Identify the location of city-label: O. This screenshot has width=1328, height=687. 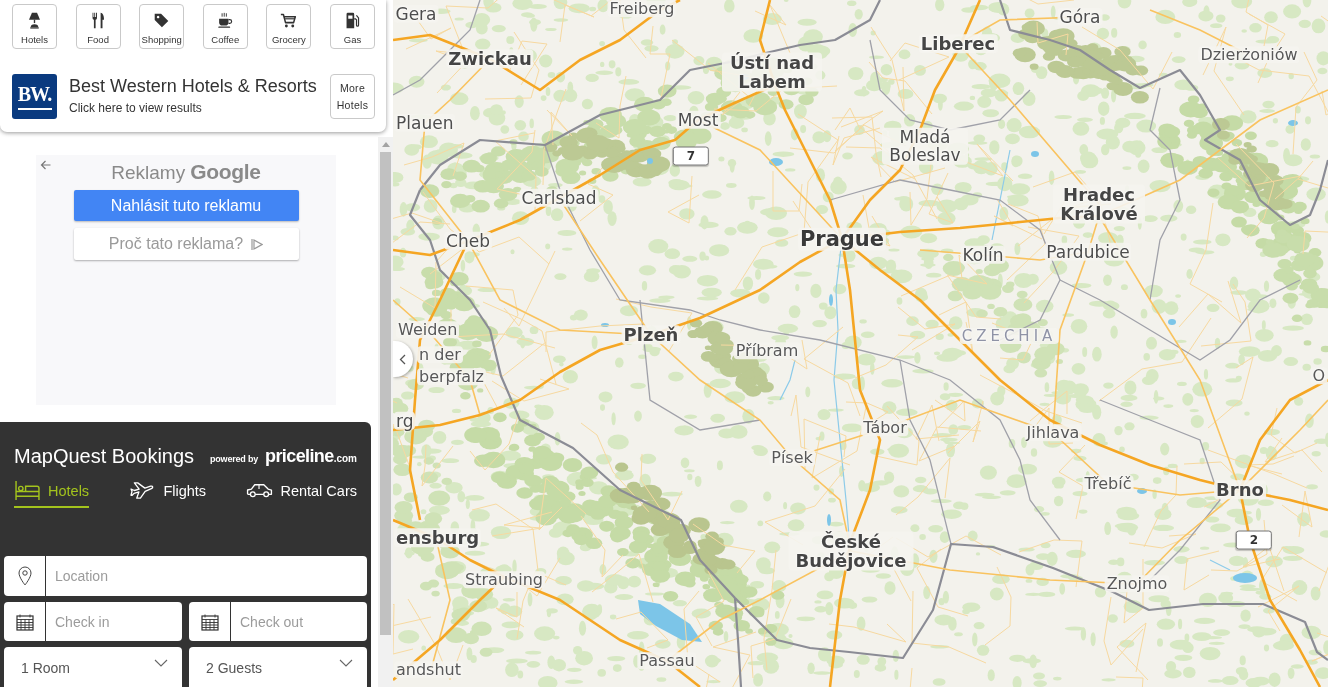
(1318, 376).